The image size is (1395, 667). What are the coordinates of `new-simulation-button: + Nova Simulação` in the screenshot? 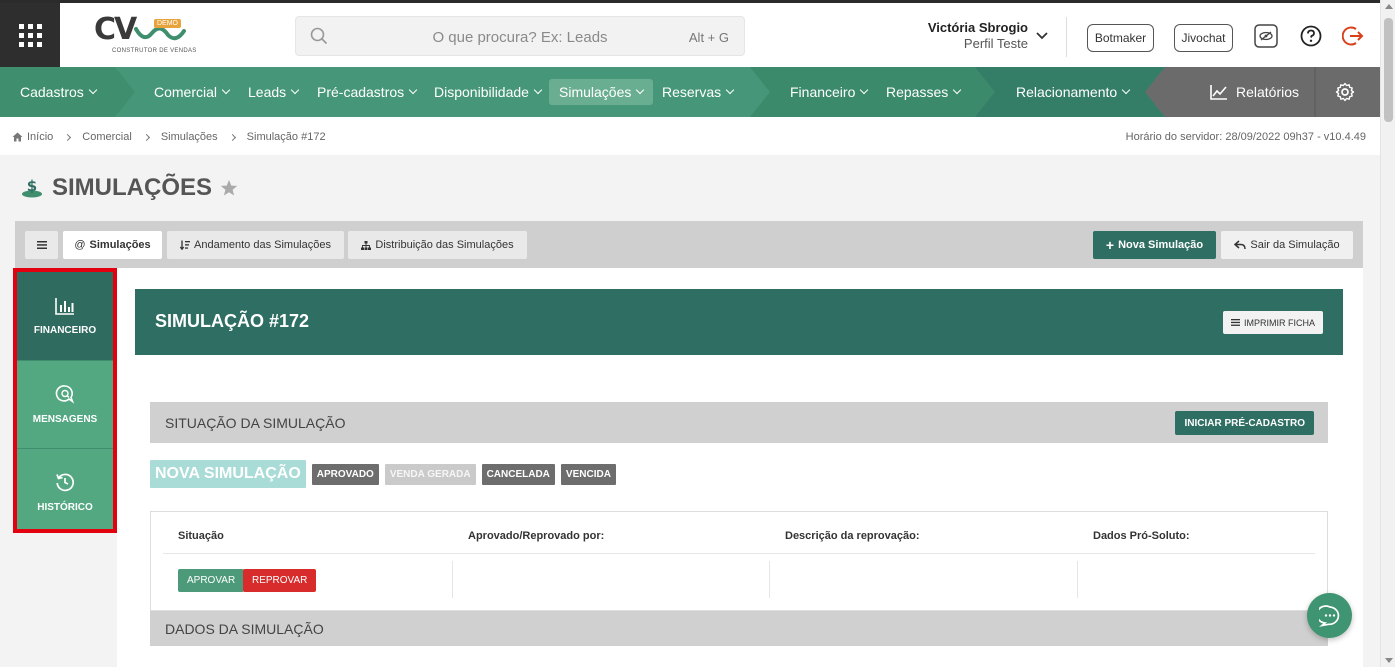 It's located at (1154, 245).